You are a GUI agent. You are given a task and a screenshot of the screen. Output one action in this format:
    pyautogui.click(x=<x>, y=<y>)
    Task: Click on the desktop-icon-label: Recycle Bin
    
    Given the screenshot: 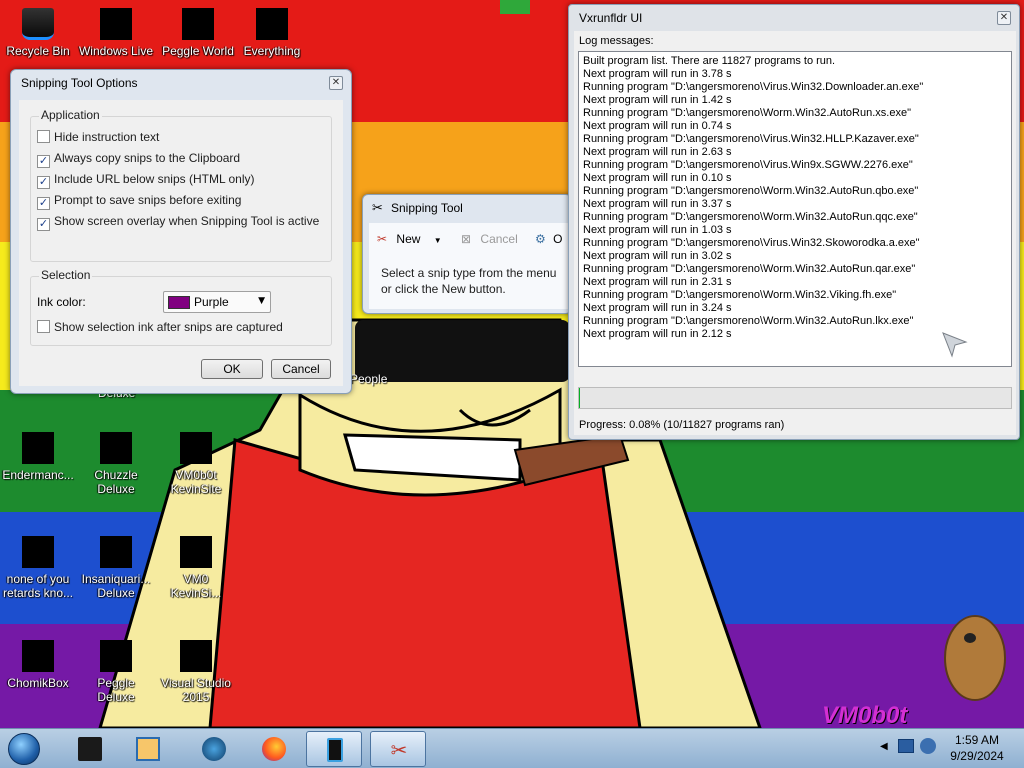 What is the action you would take?
    pyautogui.click(x=38, y=51)
    